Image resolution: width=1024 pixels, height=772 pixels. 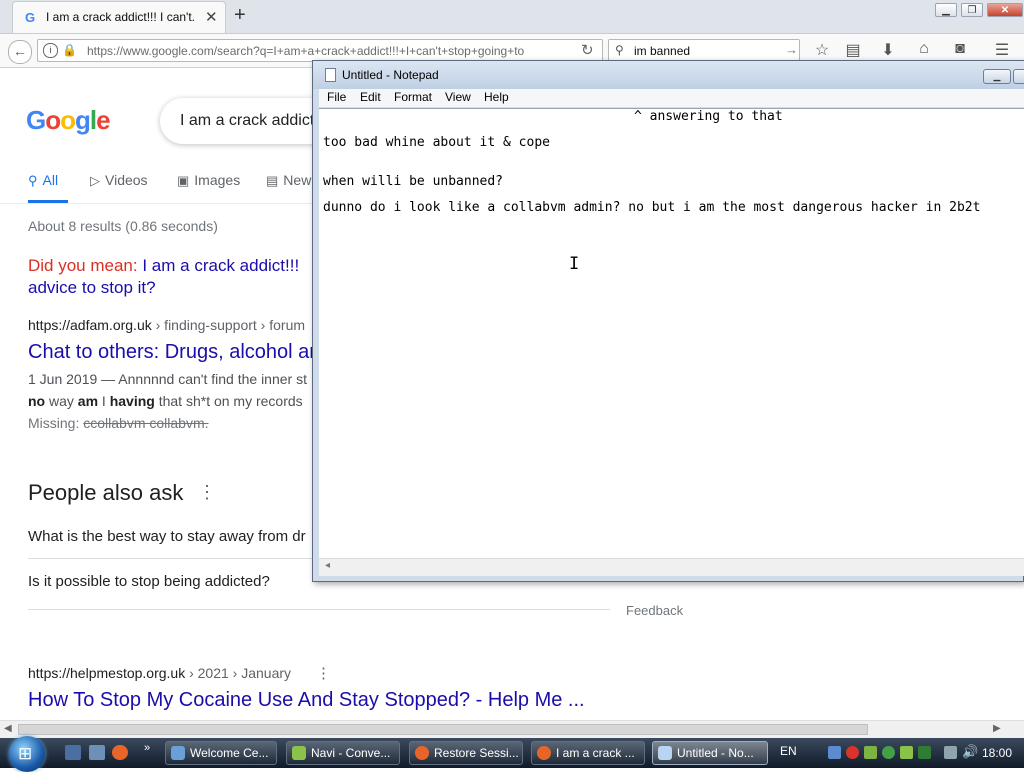 What do you see at coordinates (436, 142) in the screenshot?
I see `text-line: too bad whine about it & cope` at bounding box center [436, 142].